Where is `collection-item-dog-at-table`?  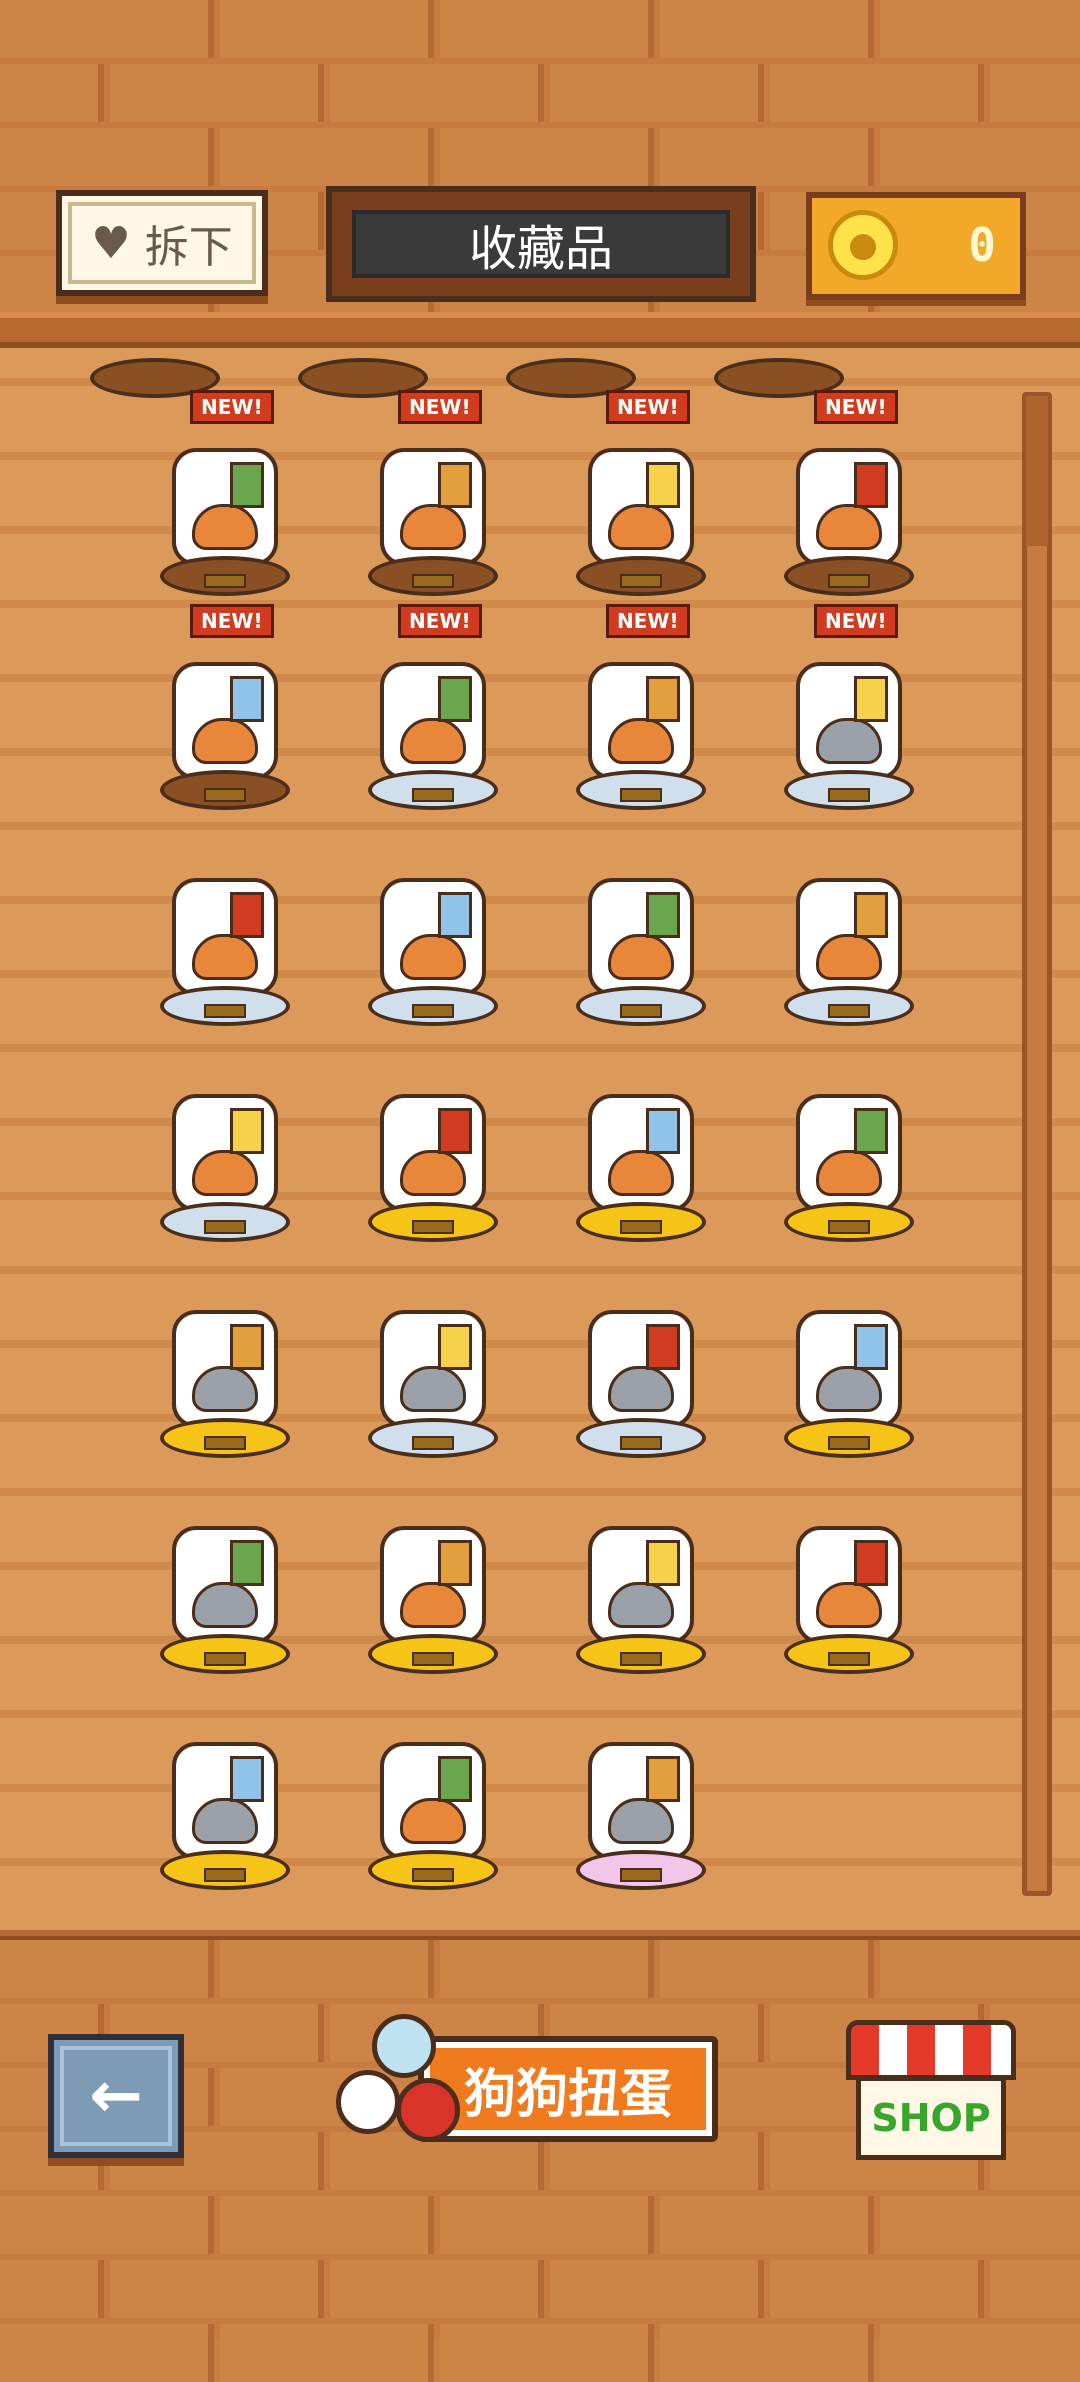
collection-item-dog-at-table is located at coordinates (433, 1142).